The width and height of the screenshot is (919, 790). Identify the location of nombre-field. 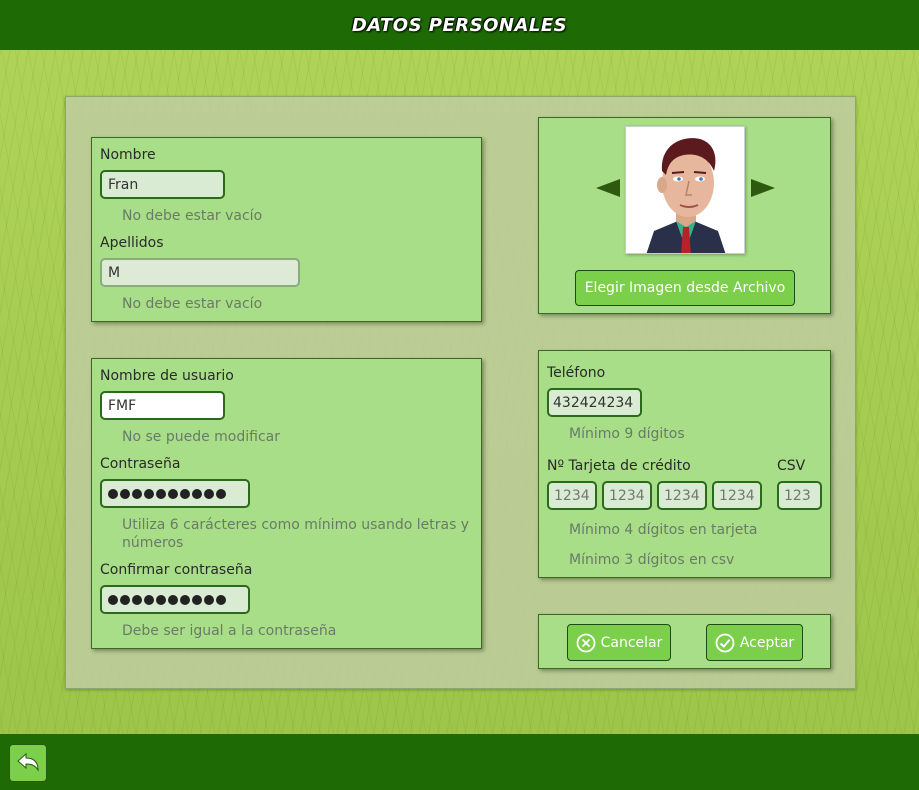
(162, 184).